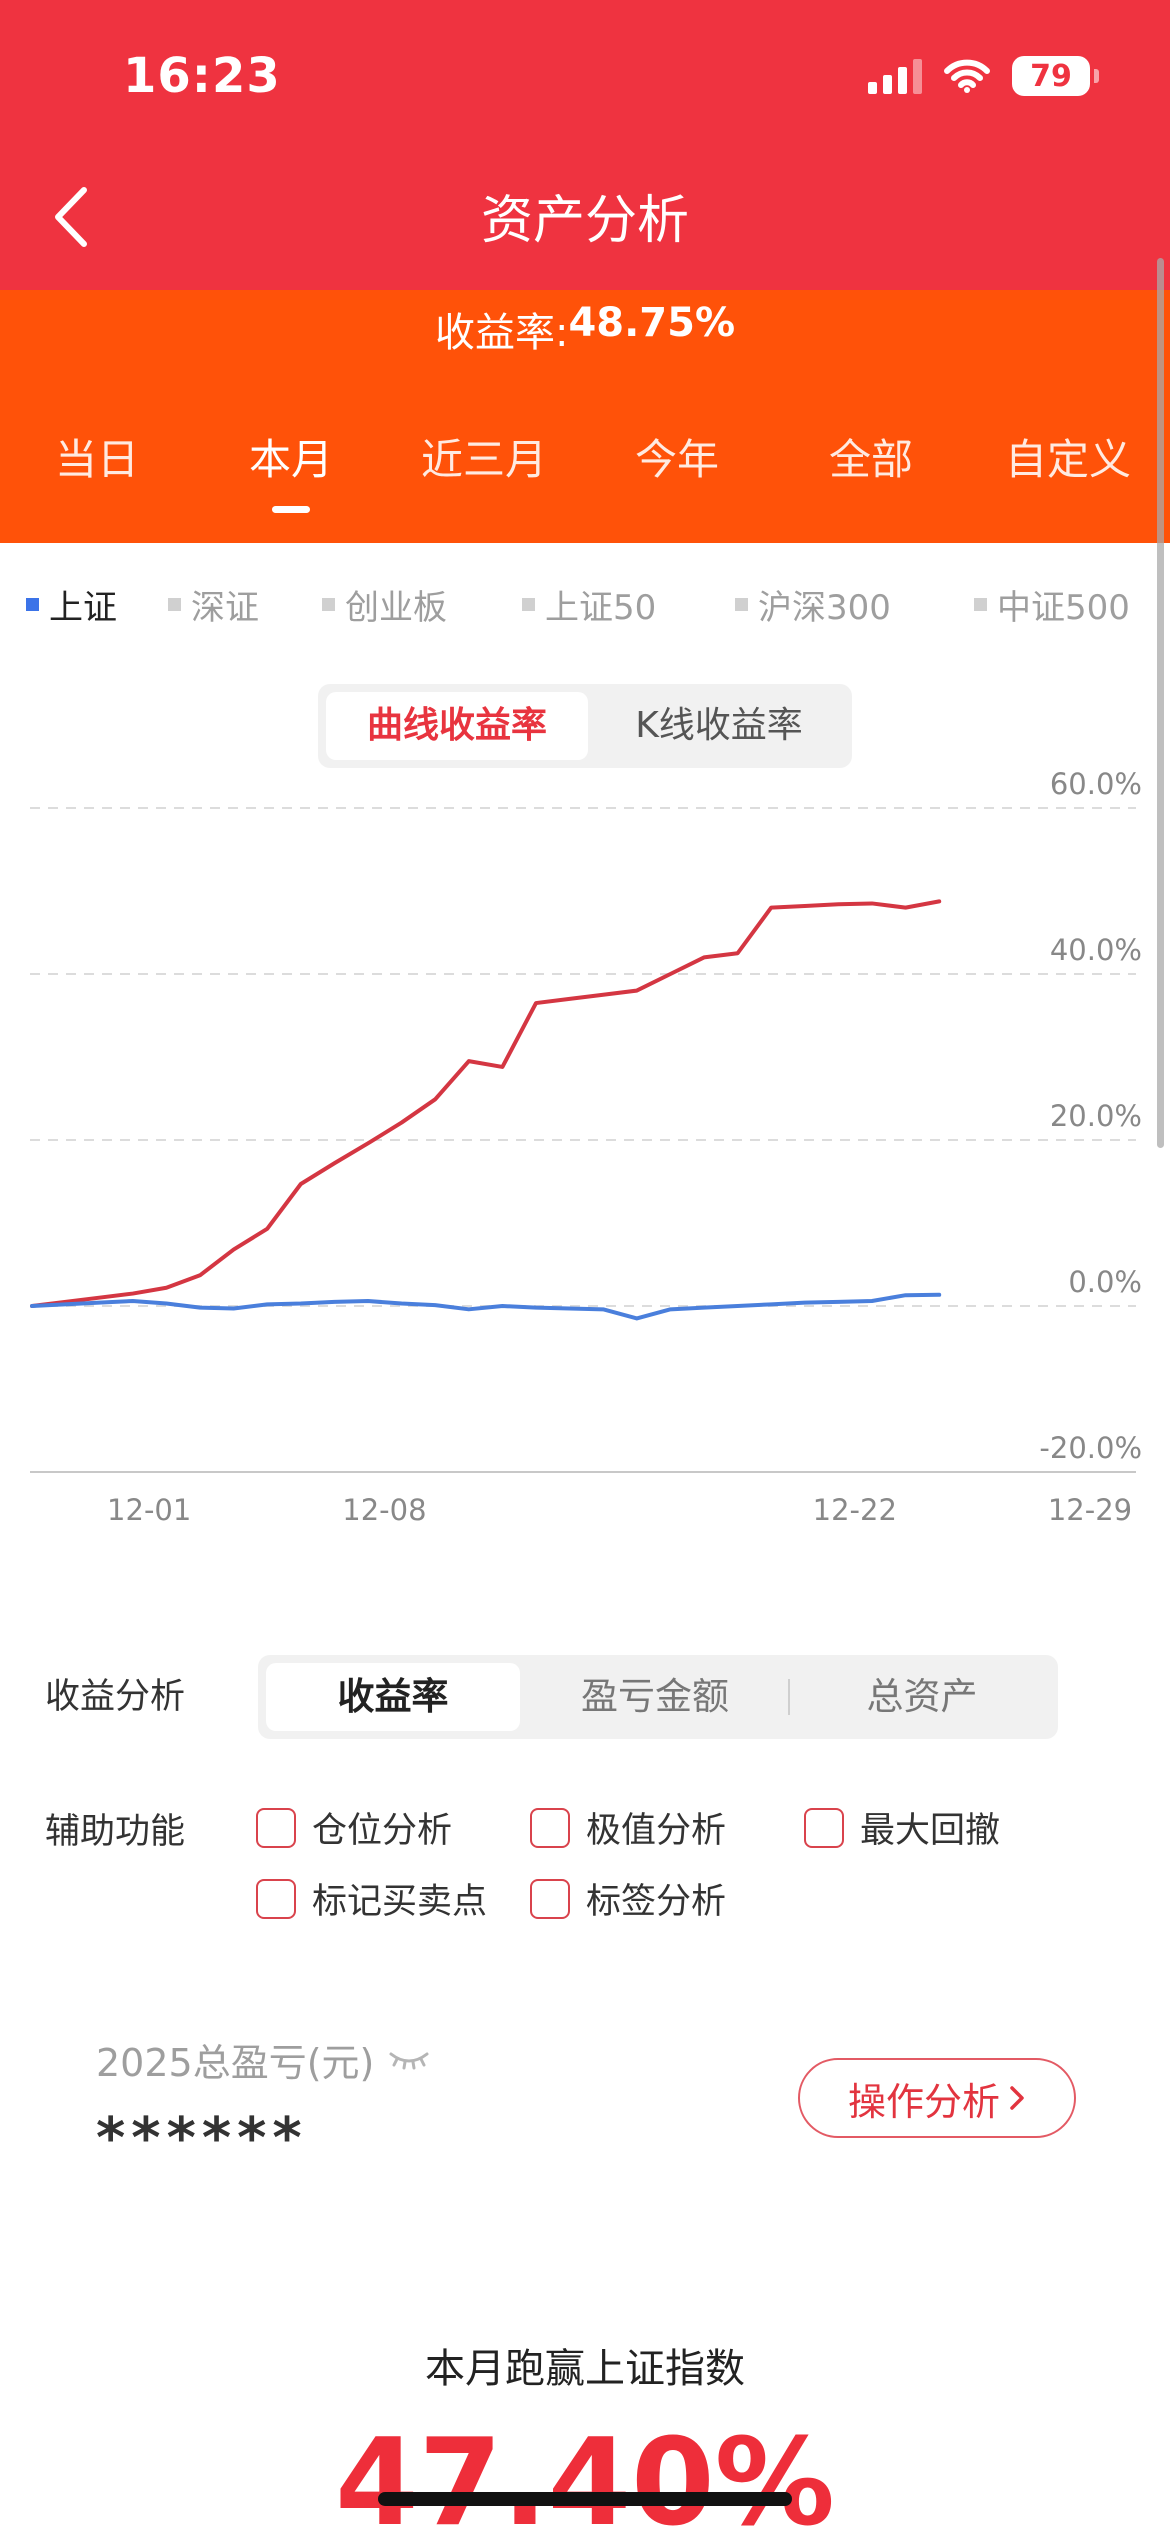 The height and width of the screenshot is (2532, 1170). I want to click on x-tick-label: 12-29, so click(1090, 1510).